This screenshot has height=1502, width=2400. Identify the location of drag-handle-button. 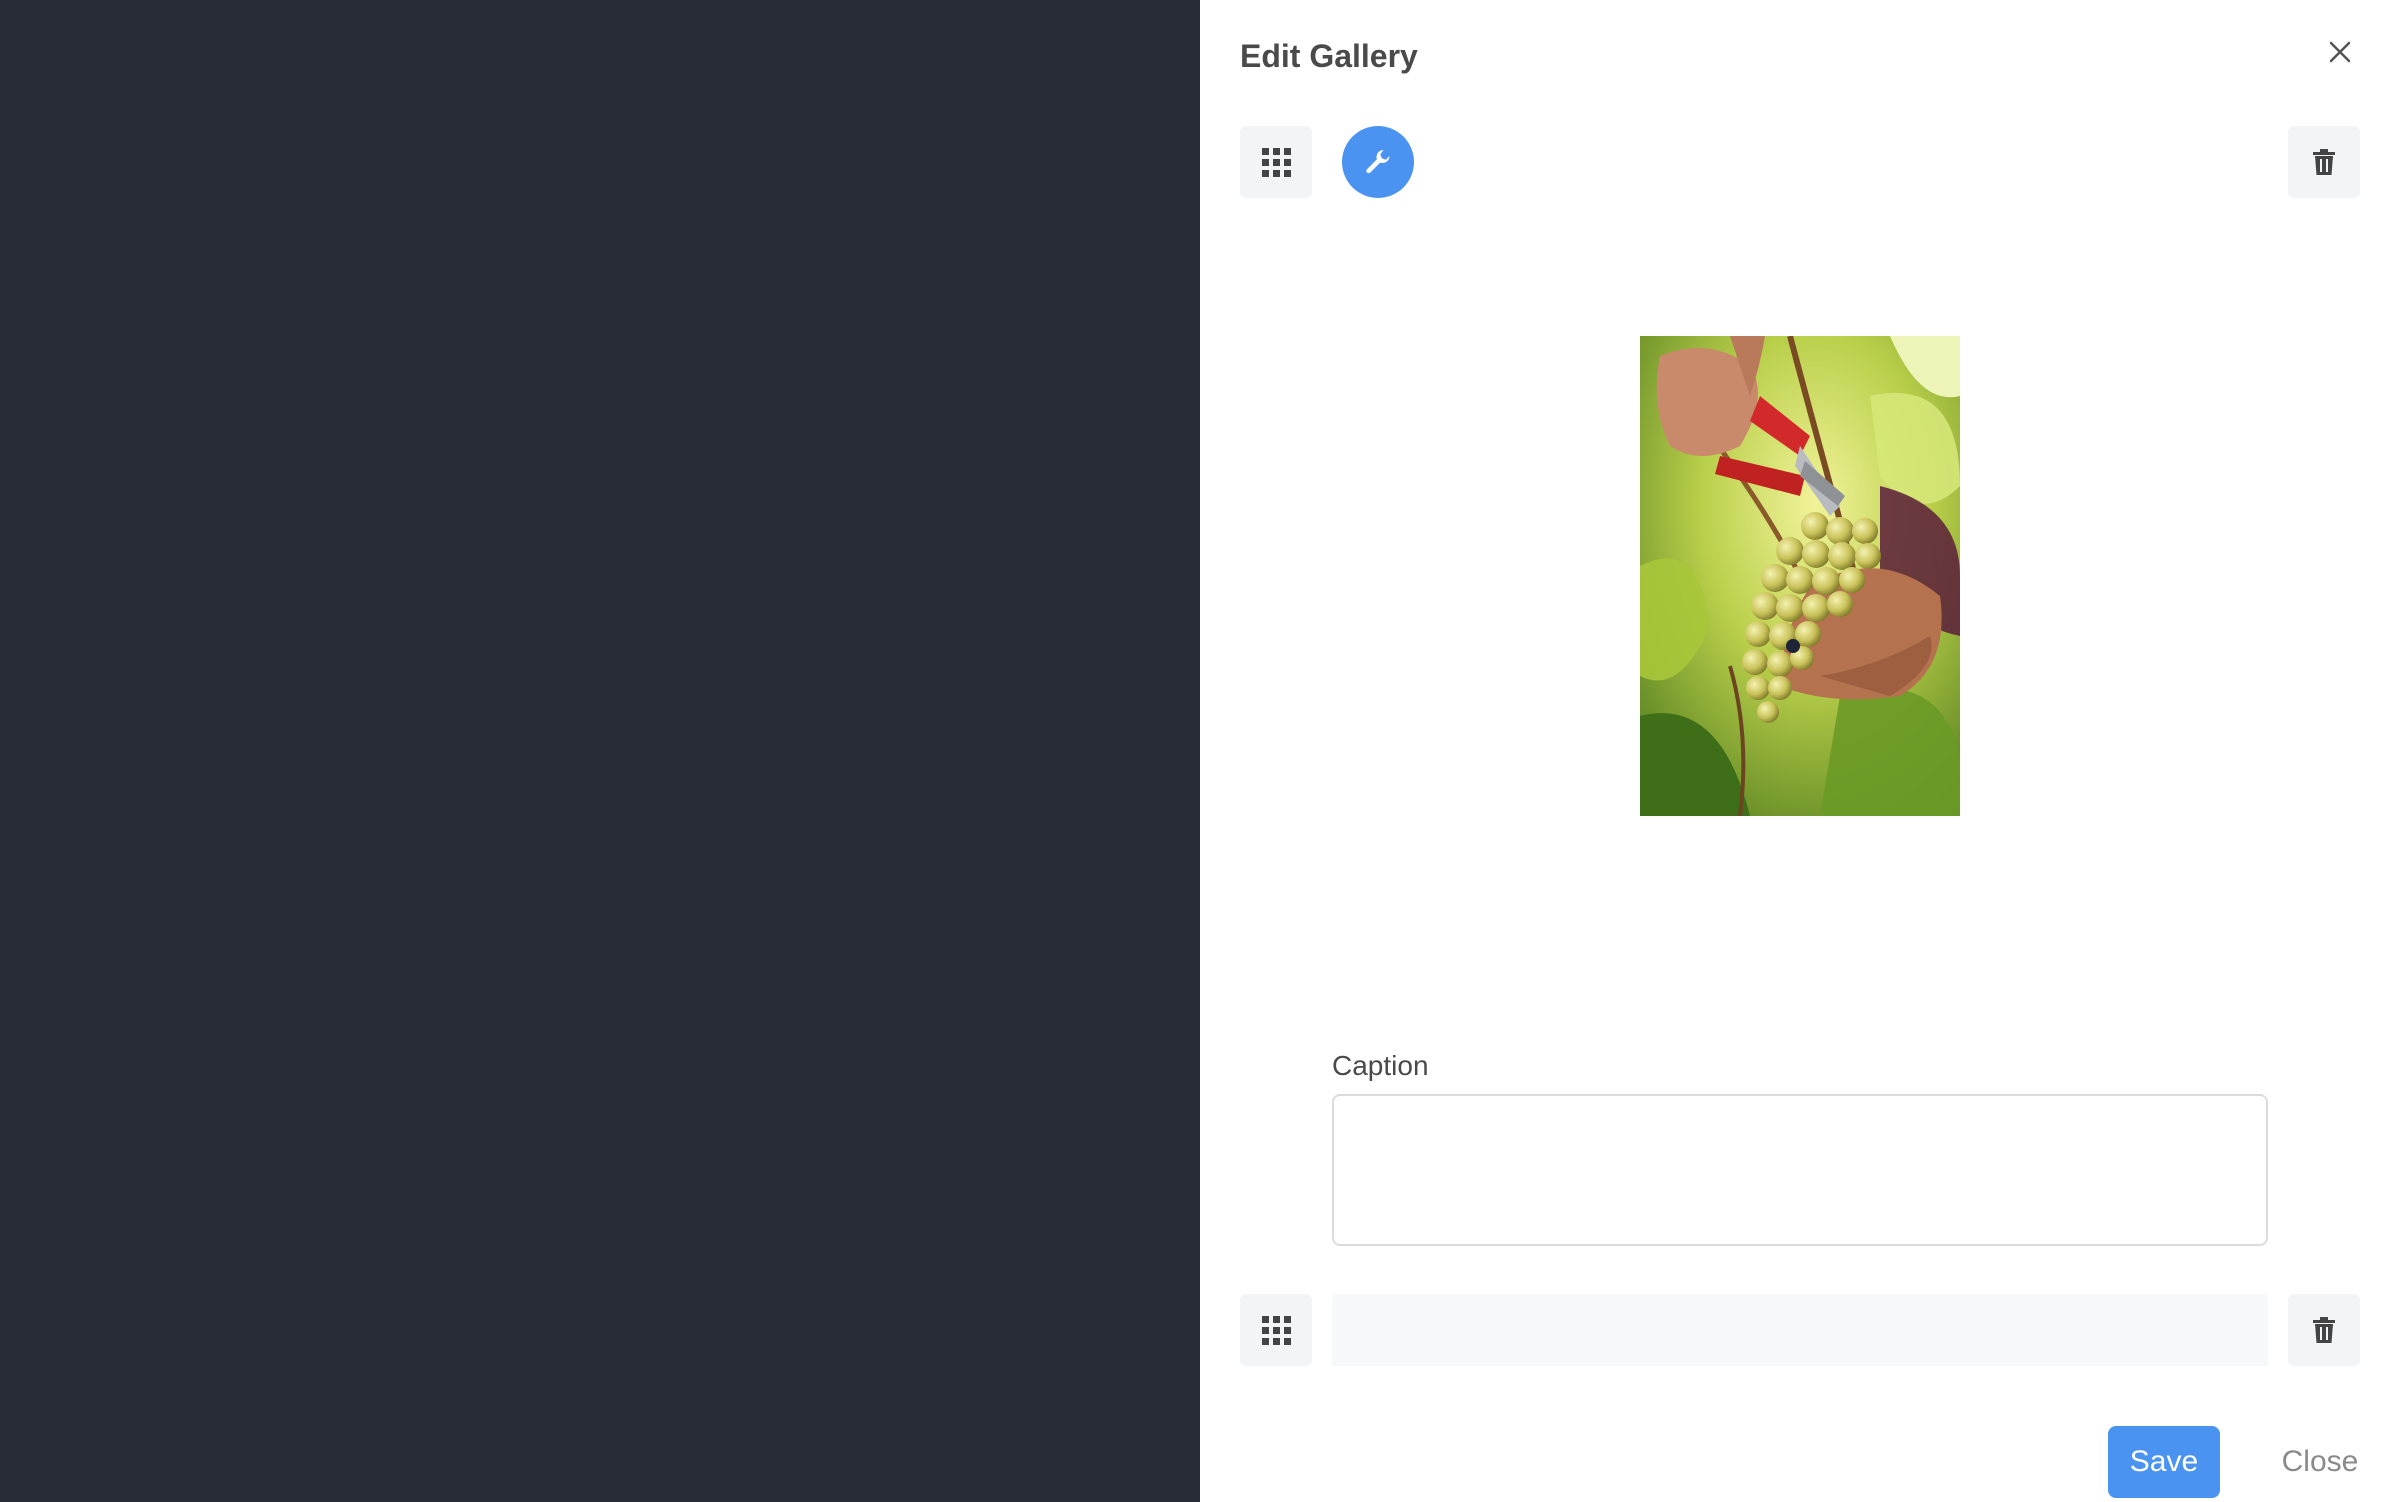
(1276, 162).